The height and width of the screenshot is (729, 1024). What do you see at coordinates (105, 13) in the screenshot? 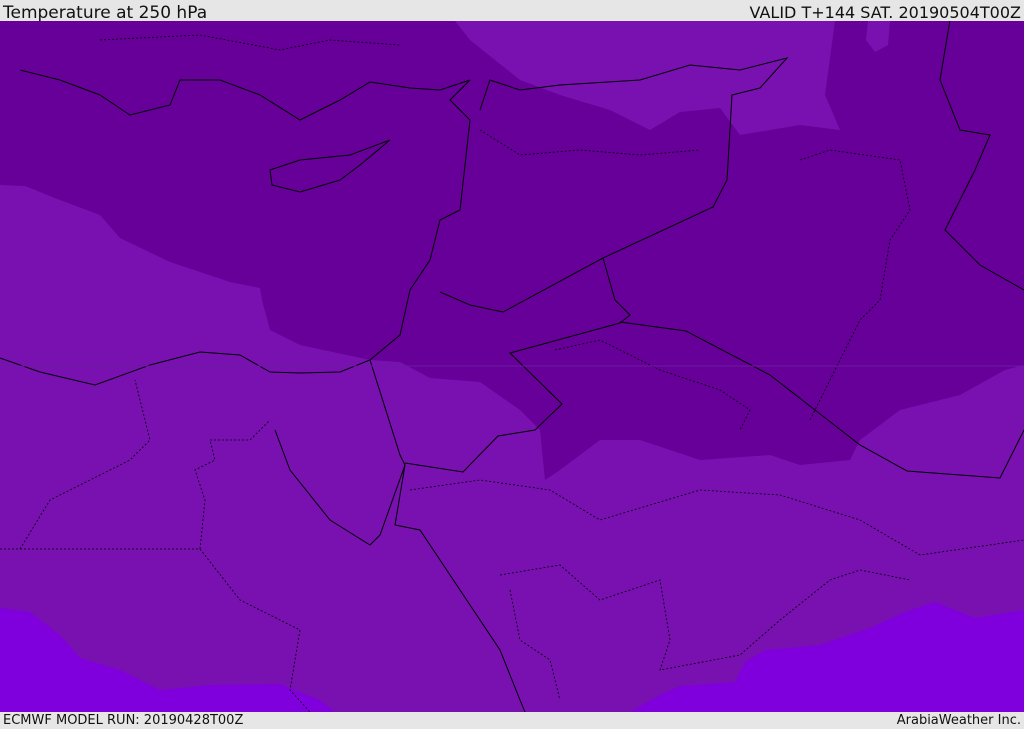
I see `map-title: Temperature at 250 hPa` at bounding box center [105, 13].